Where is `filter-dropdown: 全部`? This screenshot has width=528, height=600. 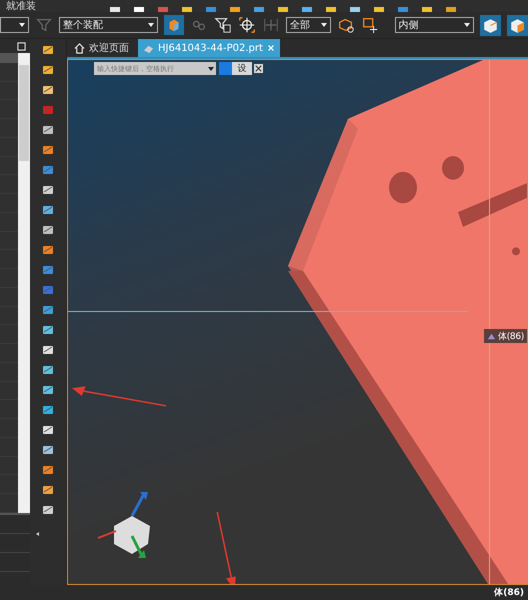 filter-dropdown: 全部 is located at coordinates (308, 25).